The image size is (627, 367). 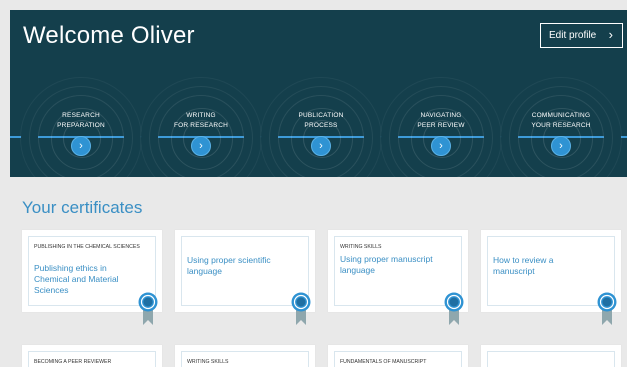 I want to click on stage-label: NAVIGATING PEER REVIEW, so click(x=441, y=120).